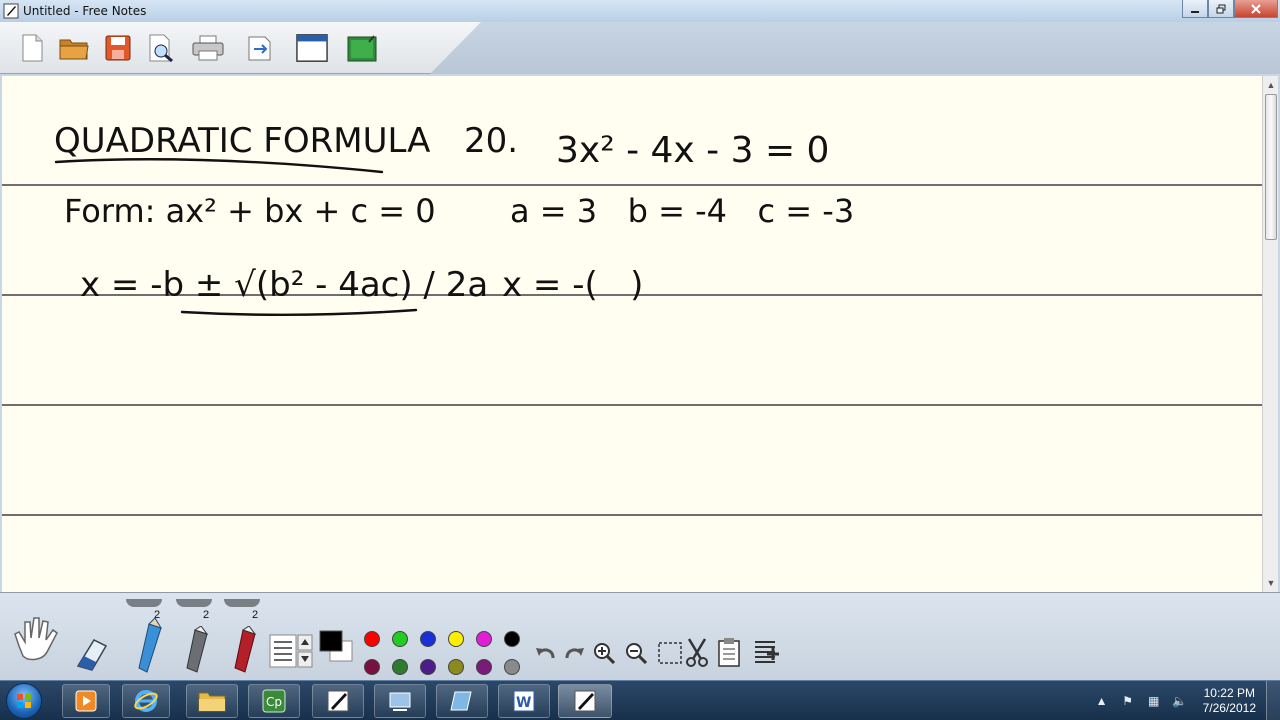 This screenshot has width=1280, height=720. I want to click on undo-button, so click(546, 653).